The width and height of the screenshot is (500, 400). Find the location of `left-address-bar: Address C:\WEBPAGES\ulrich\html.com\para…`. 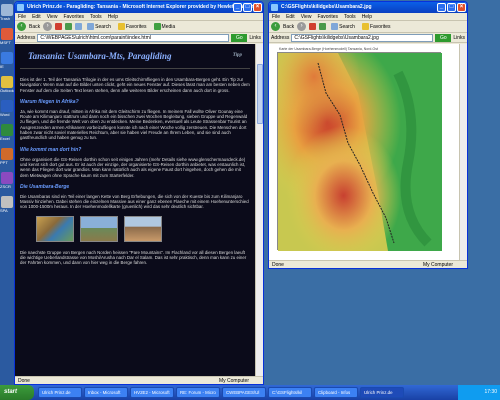

left-address-bar: Address C:\WEBPAGES\ulrich\html.com\para… is located at coordinates (139, 38).